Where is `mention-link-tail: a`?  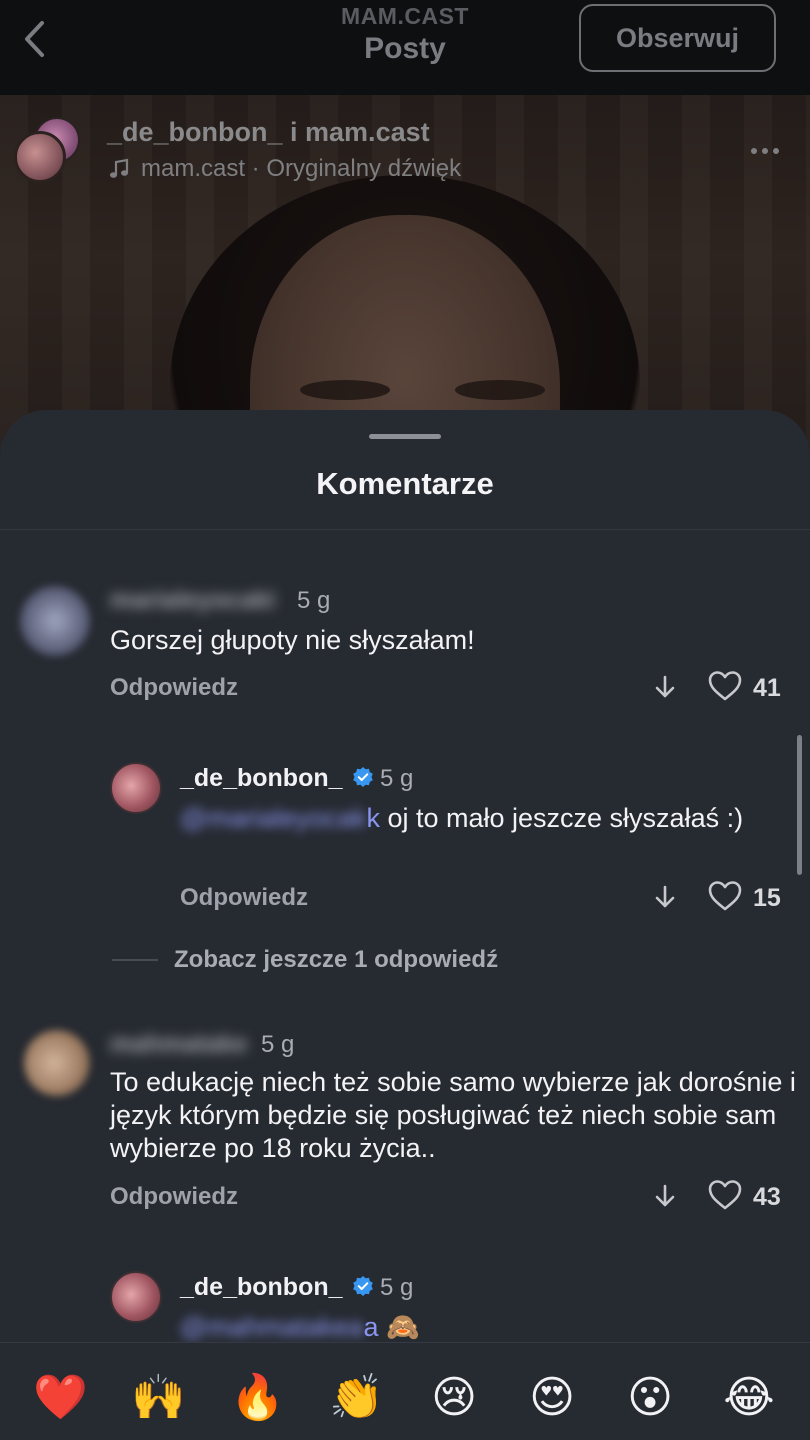
mention-link-tail: a is located at coordinates (371, 1327).